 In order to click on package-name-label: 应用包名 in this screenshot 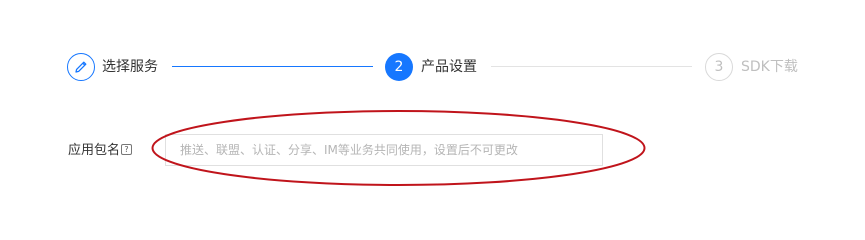, I will do `click(94, 150)`.